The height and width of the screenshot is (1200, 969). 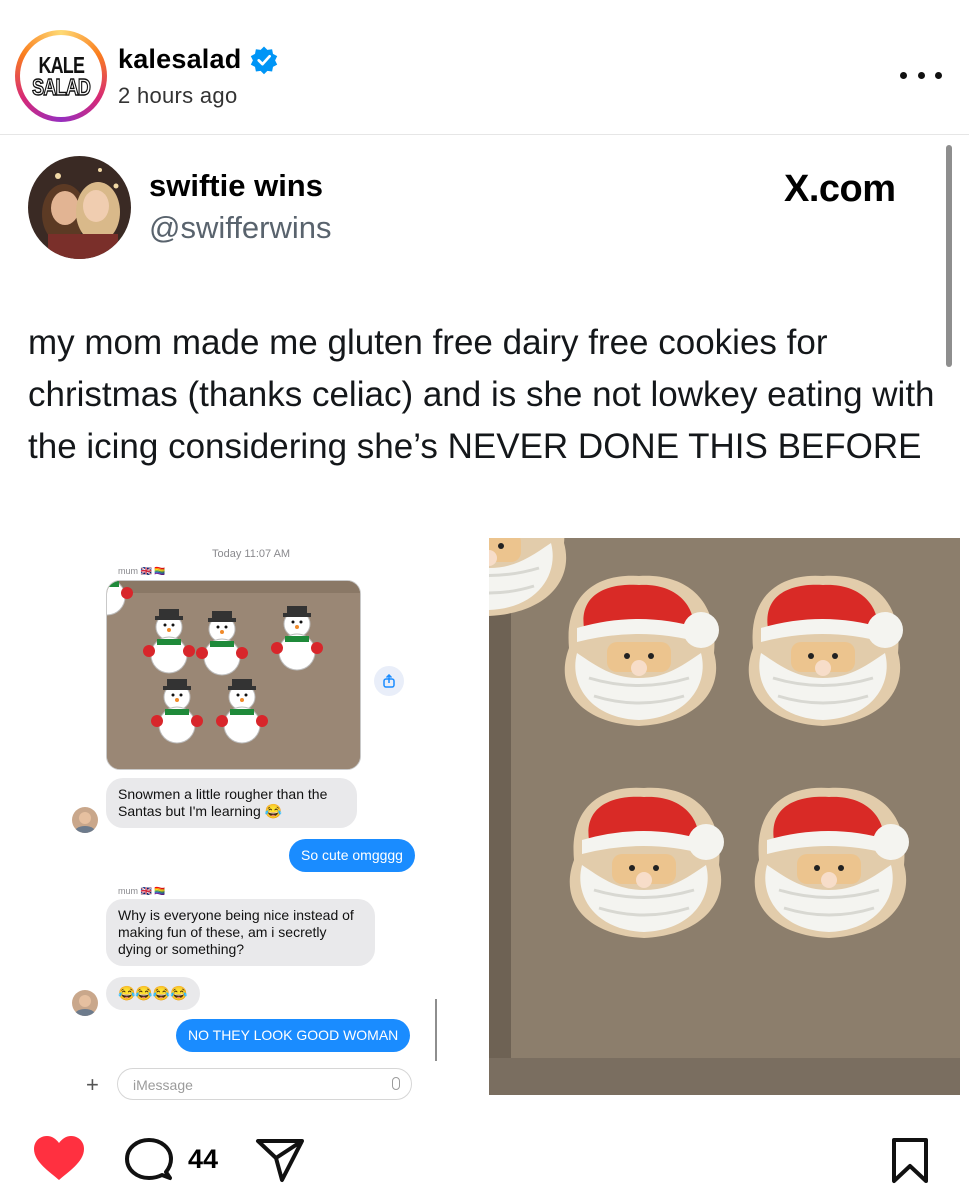 I want to click on snowman-cookies-photo, so click(x=233, y=675).